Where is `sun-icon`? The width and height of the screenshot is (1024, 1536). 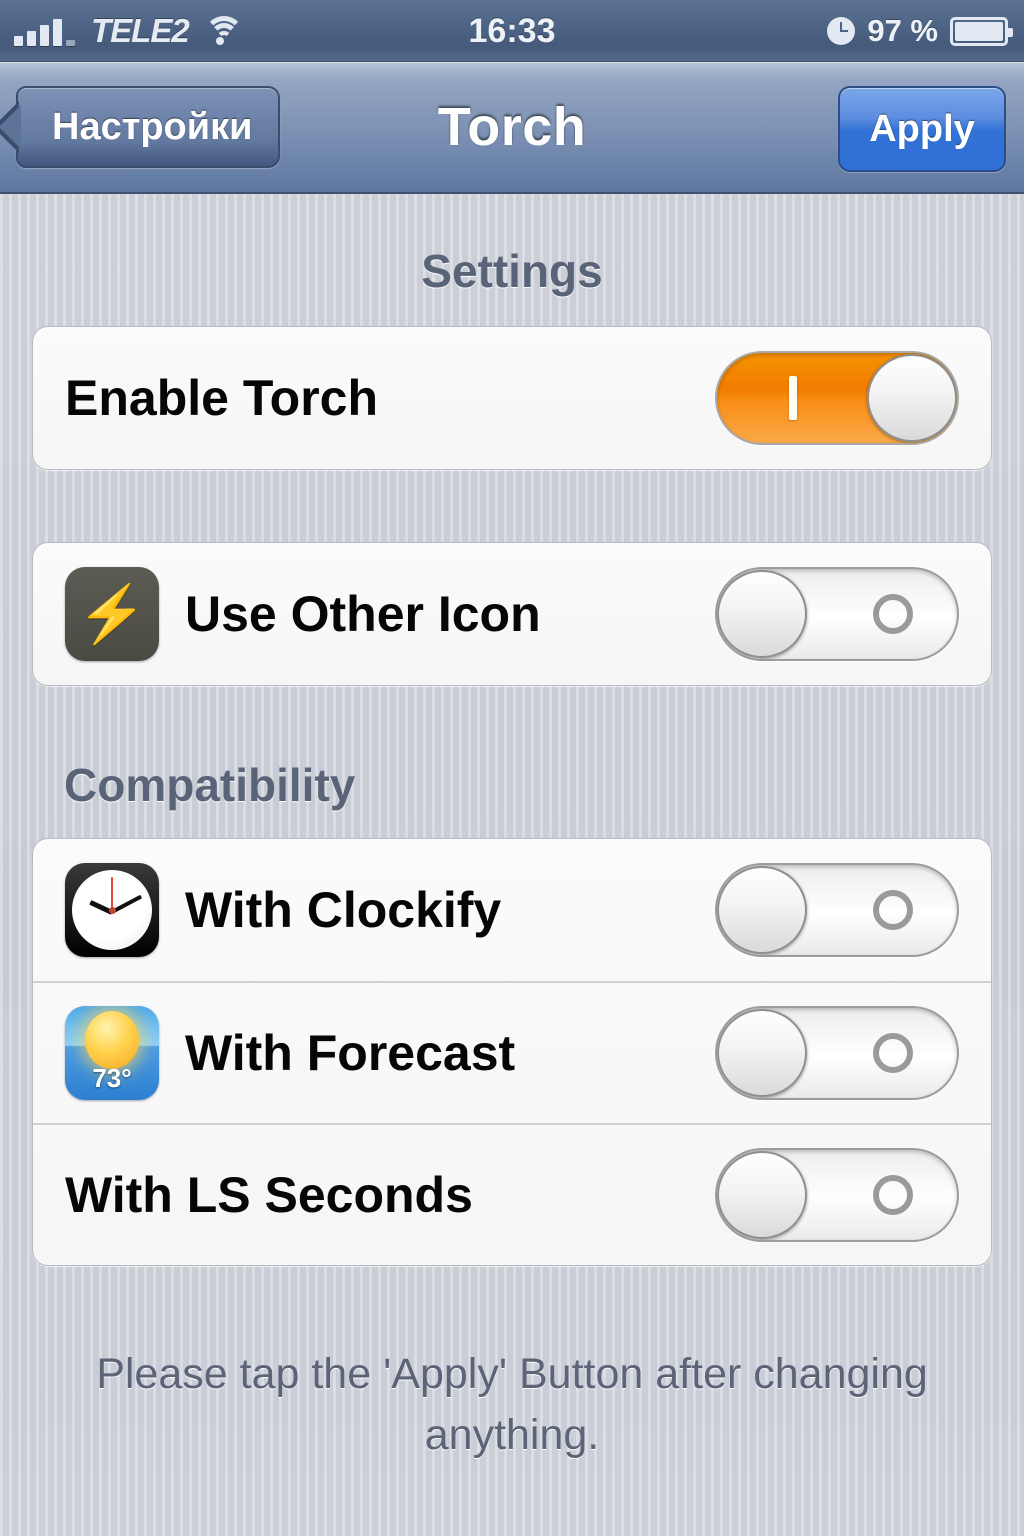 sun-icon is located at coordinates (112, 1039).